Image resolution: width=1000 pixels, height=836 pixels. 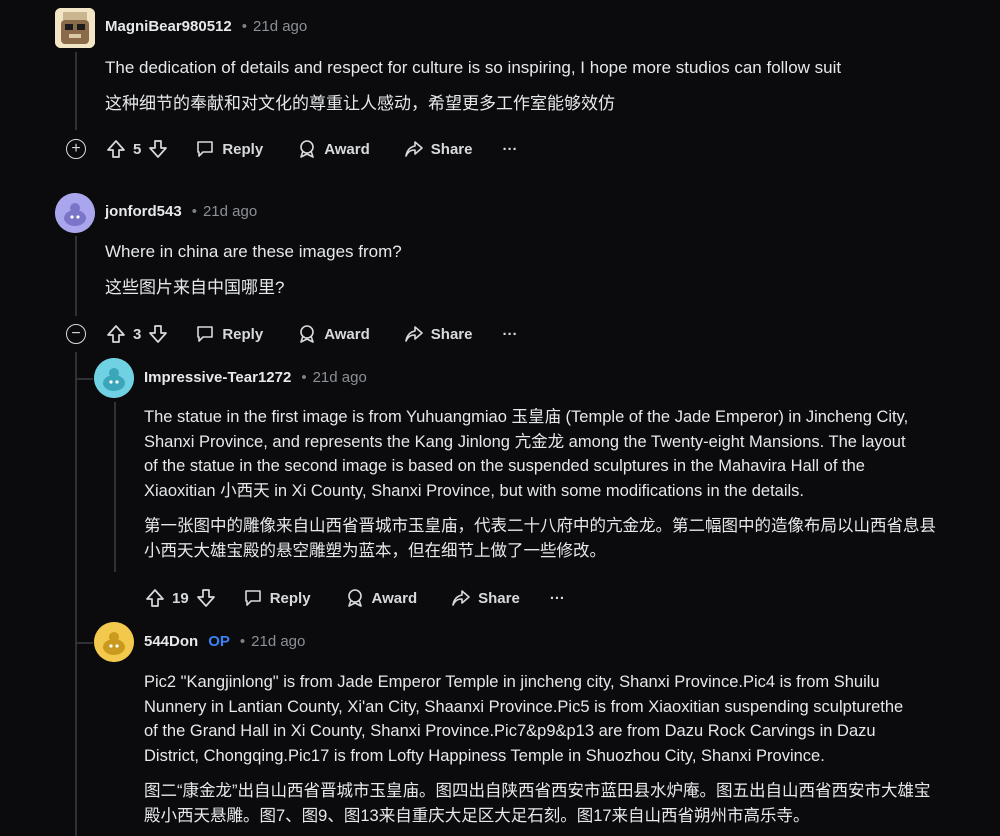 What do you see at coordinates (360, 103) in the screenshot?
I see `comment-text-zh: 这种细节的奉献和对文化的尊重让人感动，希望更多工作室能够效仿` at bounding box center [360, 103].